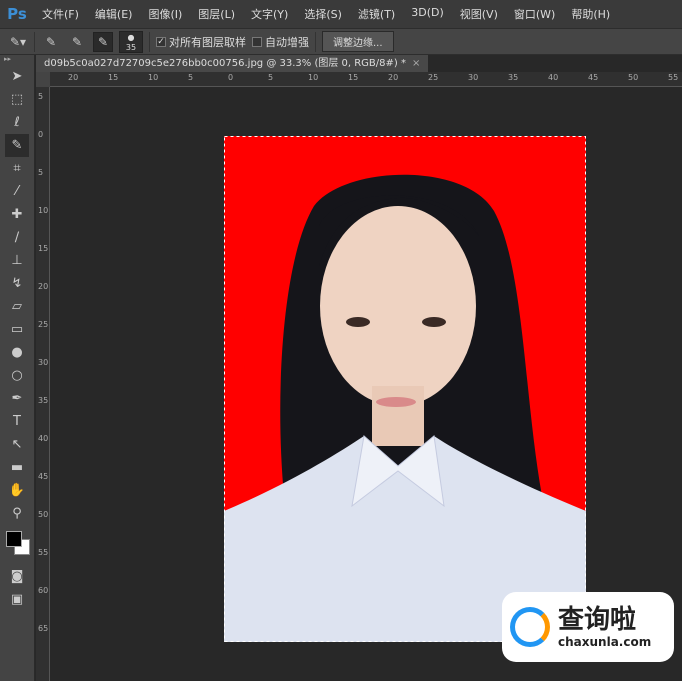 The width and height of the screenshot is (682, 681). I want to click on dodge-tool-icon: ○, so click(17, 375).